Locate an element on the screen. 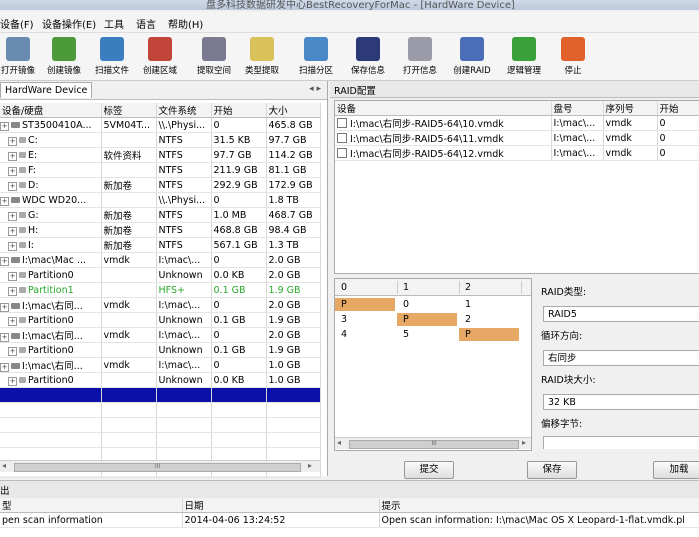 This screenshot has height=537, width=699. device-column-header: 设备/硬盘 is located at coordinates (51, 110).